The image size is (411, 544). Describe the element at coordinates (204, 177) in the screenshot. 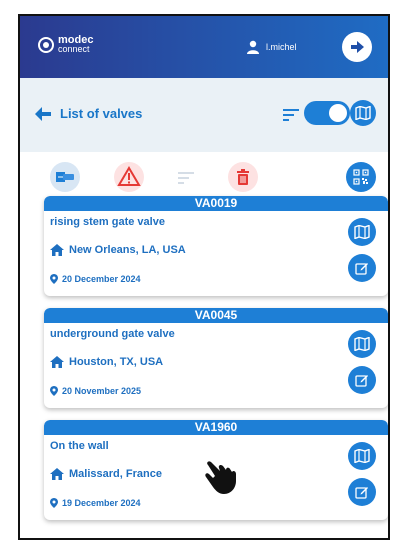

I see `action-toolbar` at that location.